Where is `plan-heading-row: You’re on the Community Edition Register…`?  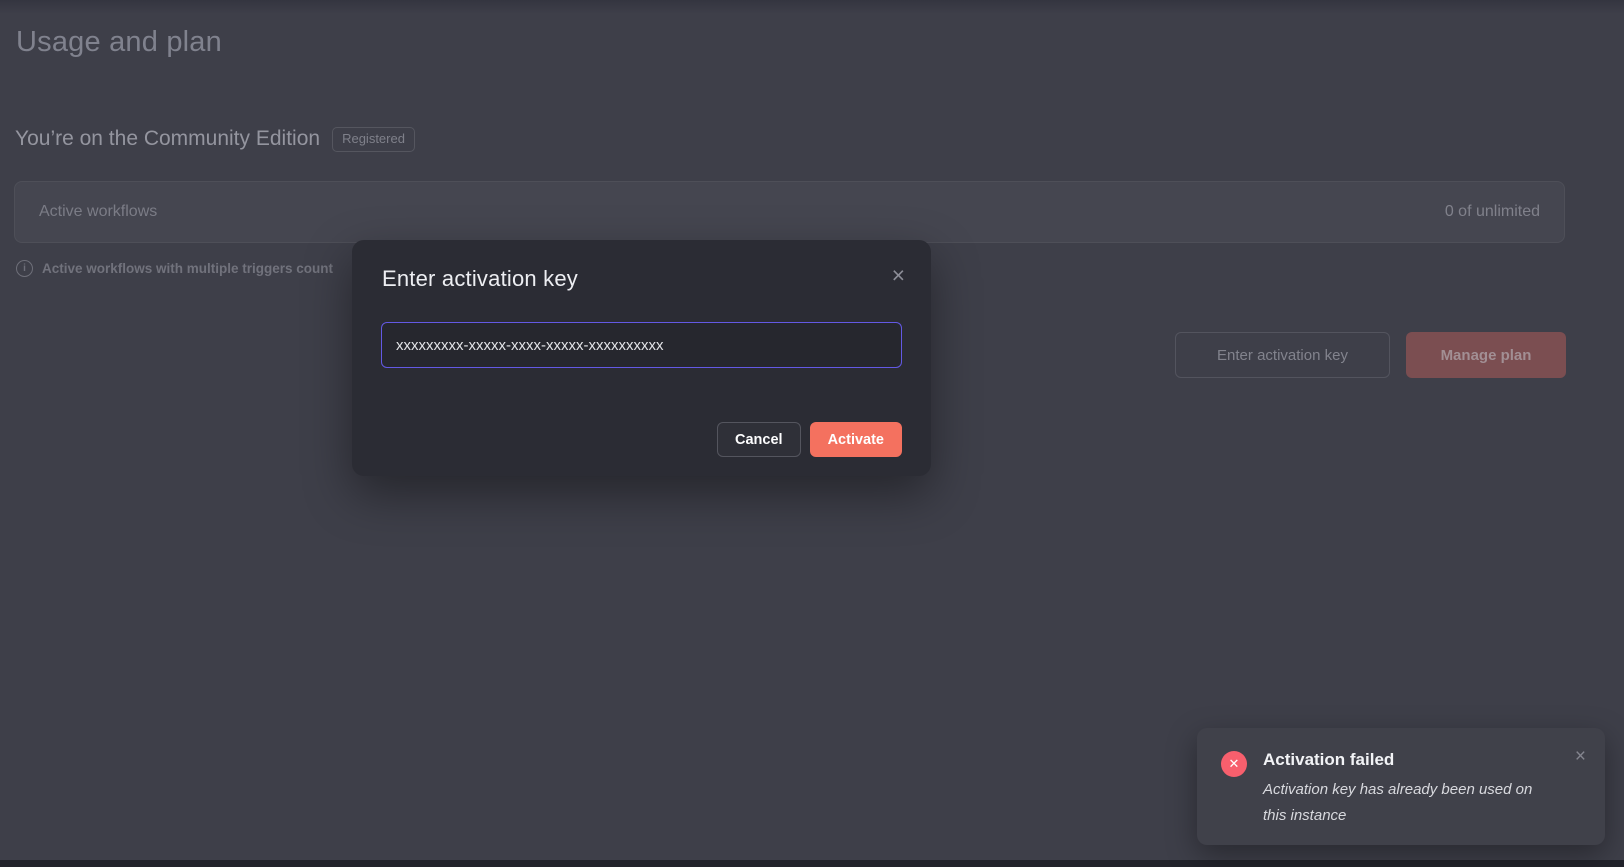
plan-heading-row: You’re on the Community Edition Register… is located at coordinates (215, 139).